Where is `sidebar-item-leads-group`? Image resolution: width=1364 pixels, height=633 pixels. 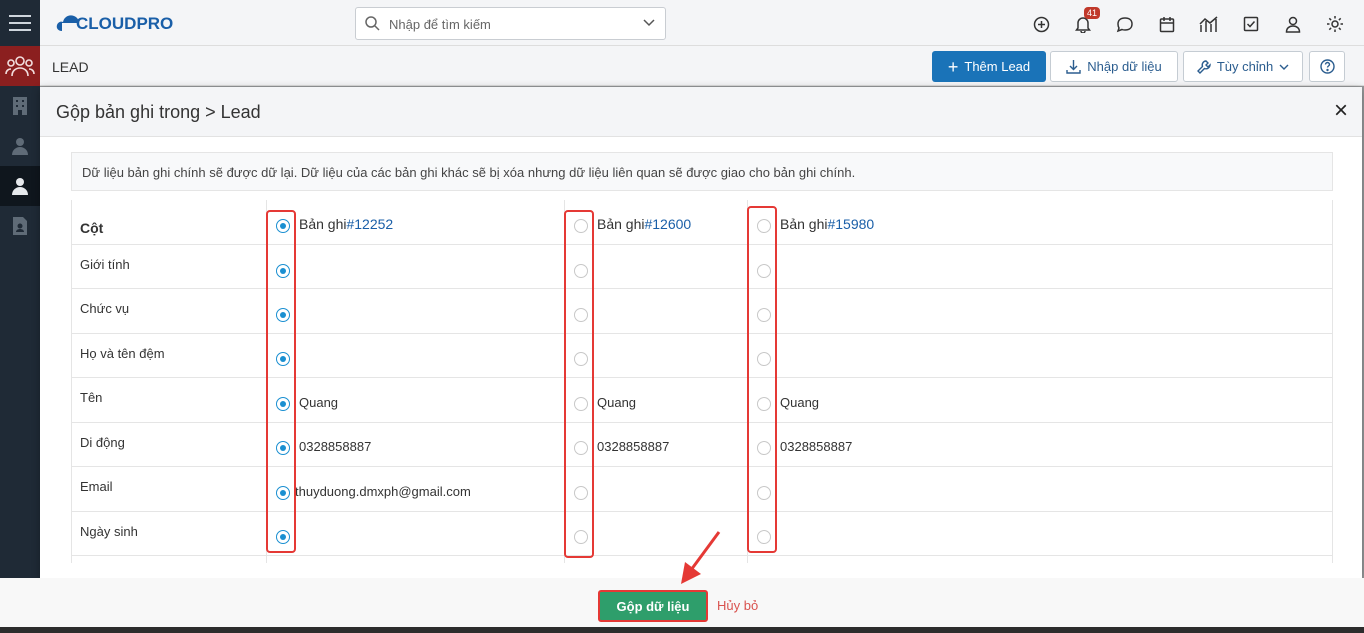
sidebar-item-leads-group is located at coordinates (20, 66).